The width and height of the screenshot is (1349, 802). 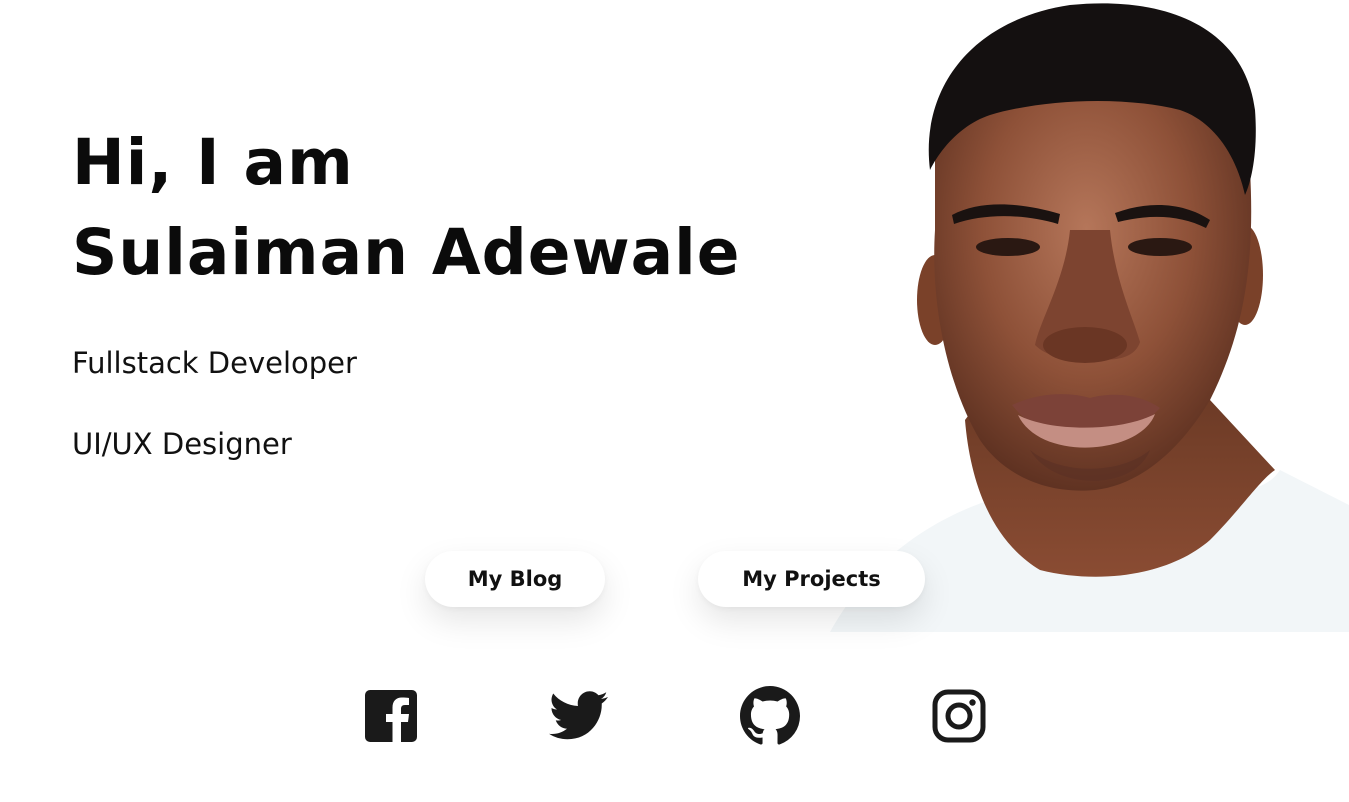 I want to click on instagram-link, so click(x=959, y=716).